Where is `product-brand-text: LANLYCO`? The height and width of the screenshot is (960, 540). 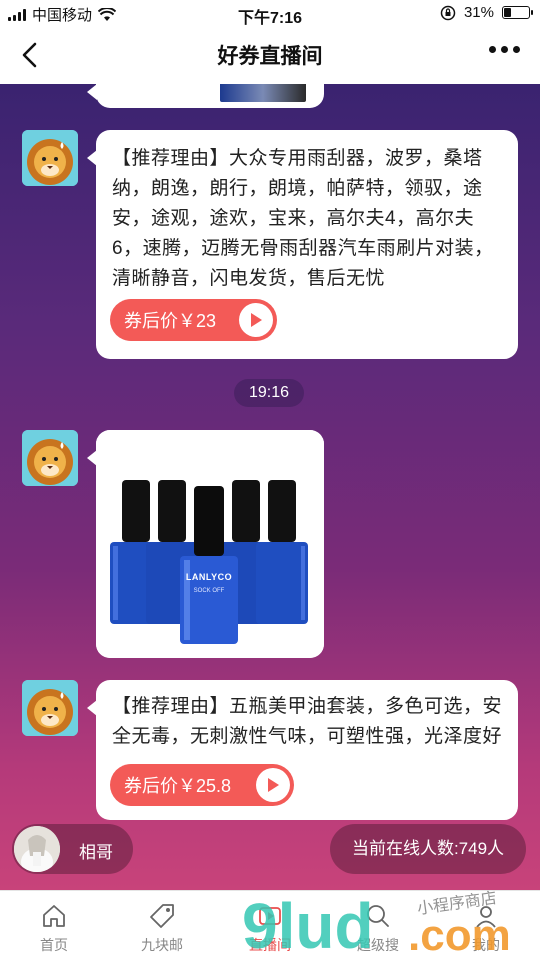 product-brand-text: LANLYCO is located at coordinates (209, 577).